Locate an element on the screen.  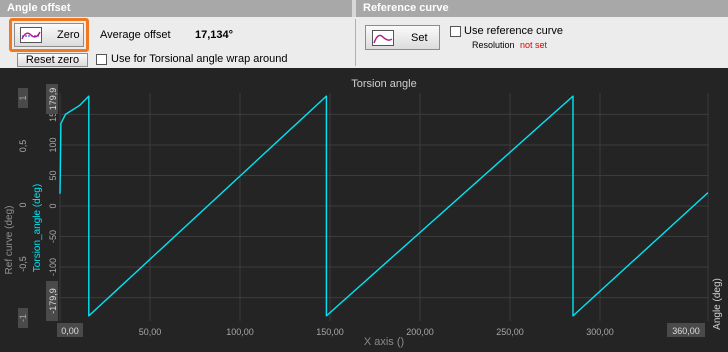
y-tick-label: -100 is located at coordinates (53, 267).